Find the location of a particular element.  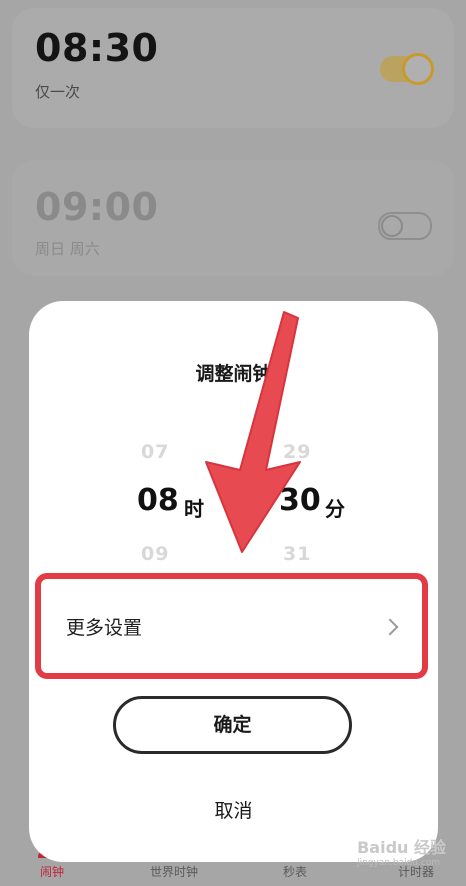

alarm-card: 08:30 仅一次 is located at coordinates (233, 68).